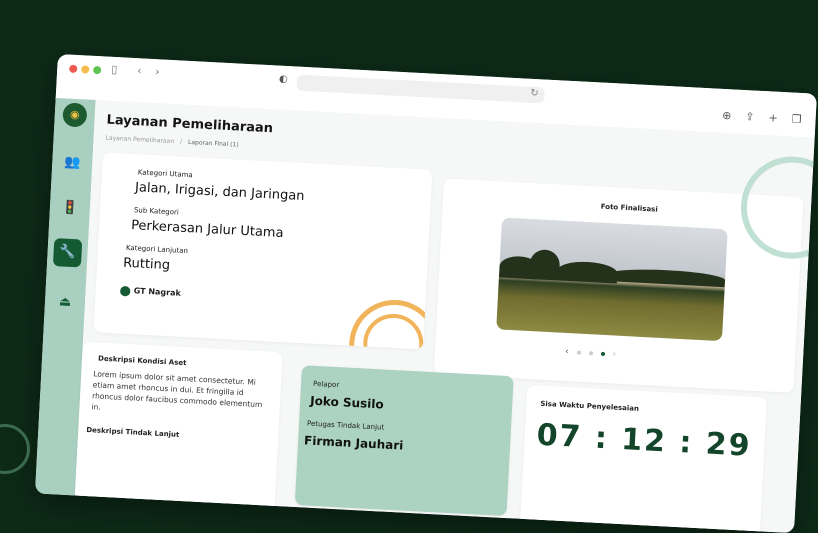  I want to click on browser-toolbar-right: ⊕ ⇪ + ❐, so click(762, 117).